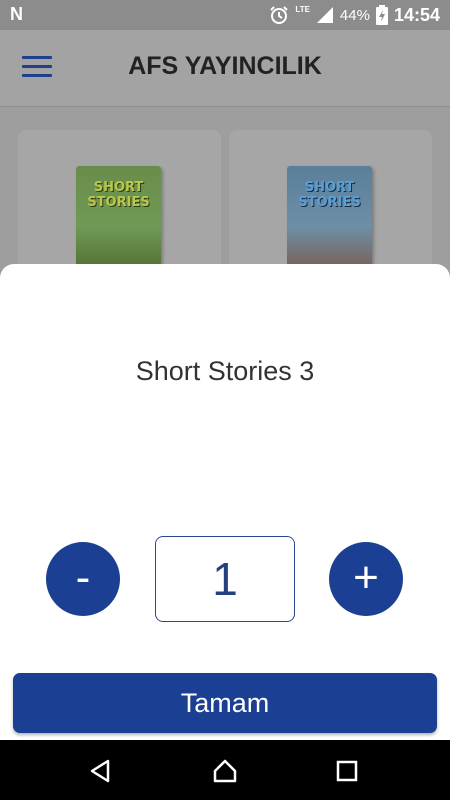 This screenshot has width=450, height=800. What do you see at coordinates (101, 771) in the screenshot?
I see `back-icon` at bounding box center [101, 771].